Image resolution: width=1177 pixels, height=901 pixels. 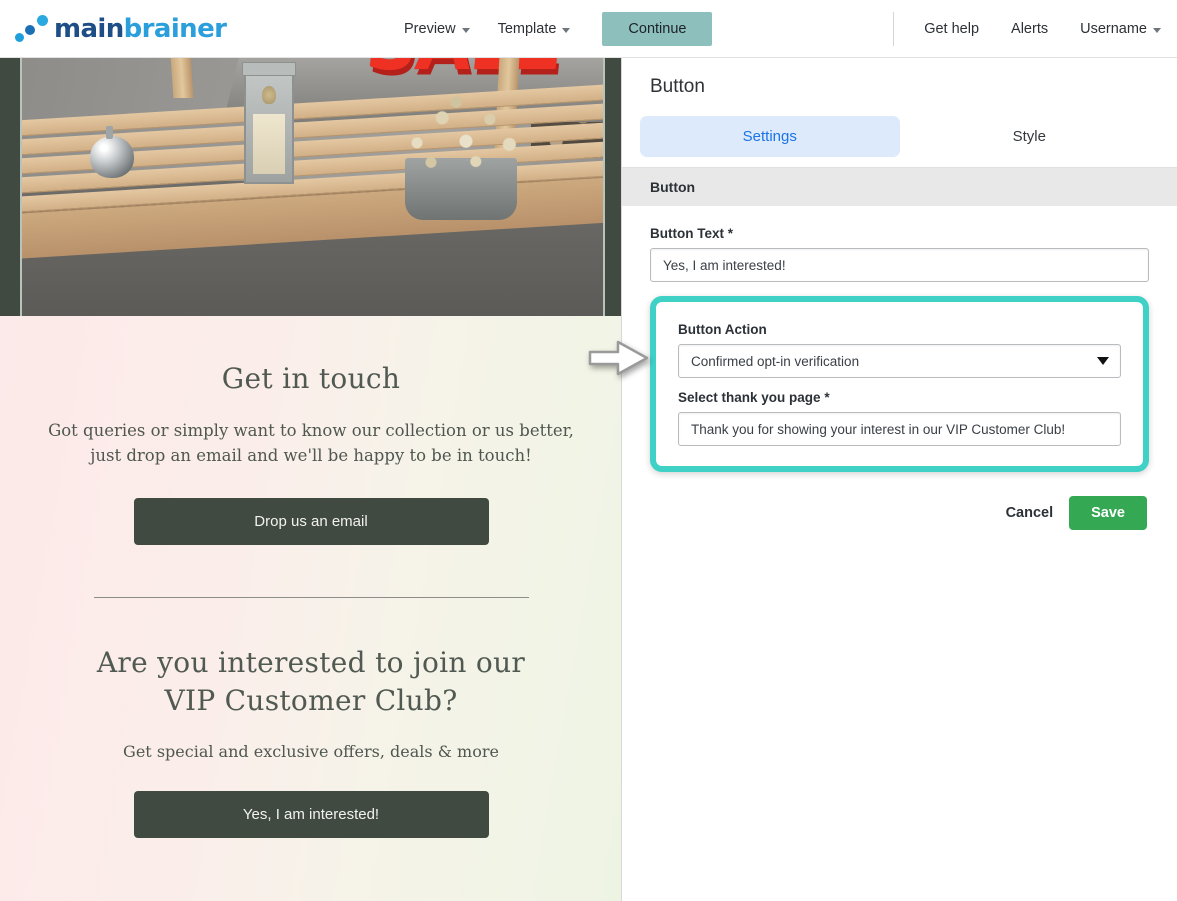 I want to click on button-action-highlight-box: Button Action Select thank you page *, so click(x=899, y=384).